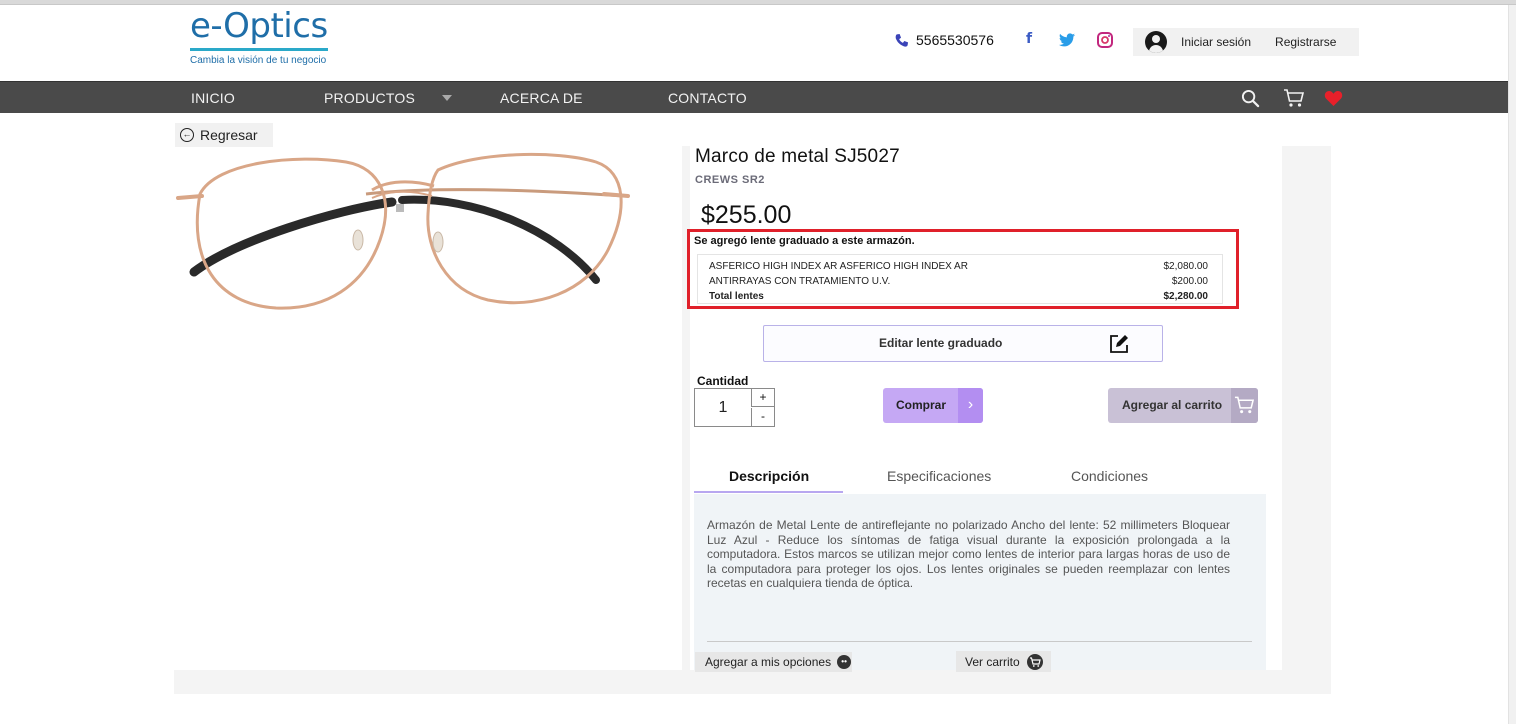  Describe the element at coordinates (730, 180) in the screenshot. I see `product-brand: CREWS SR2` at that location.